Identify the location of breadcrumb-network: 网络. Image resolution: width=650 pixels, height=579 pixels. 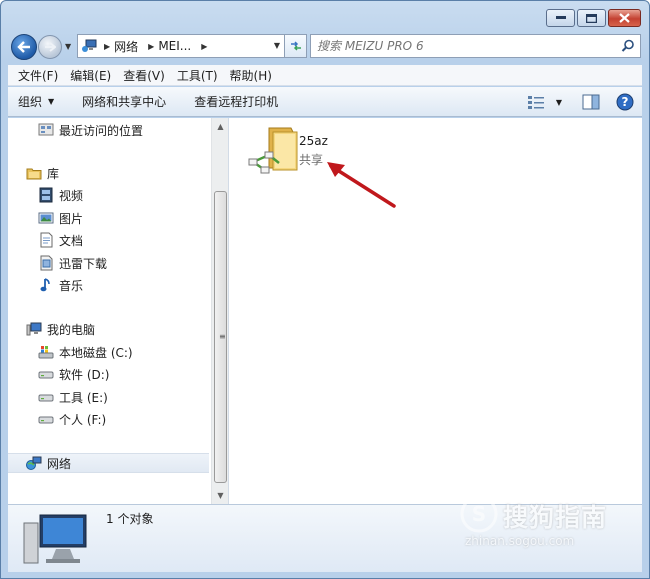
(126, 46).